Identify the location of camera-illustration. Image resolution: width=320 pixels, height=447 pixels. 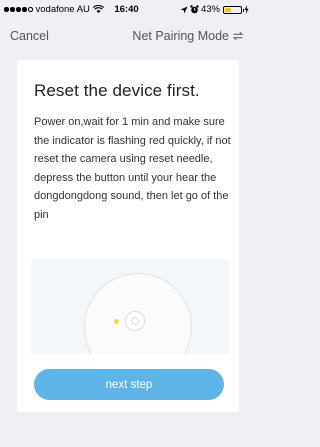
(130, 306).